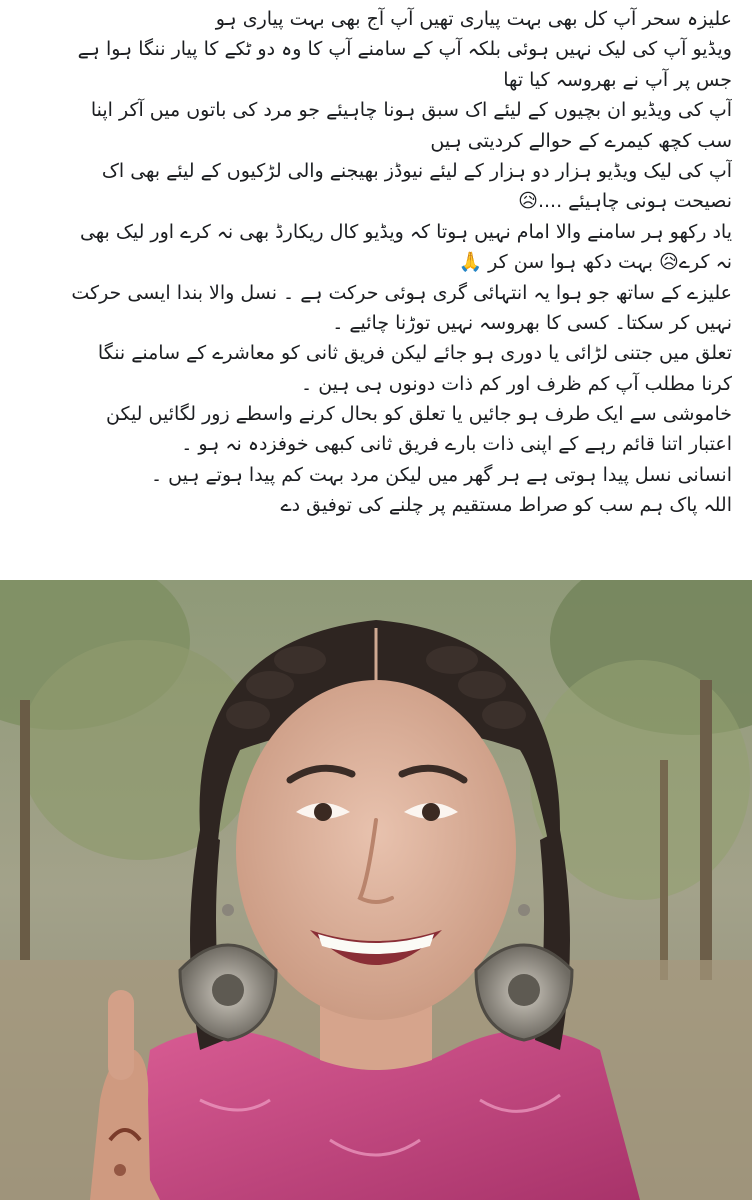 This screenshot has height=1200, width=752. I want to click on post-text-line: نصیحت ہونی چاہیئے ....😥, so click(625, 201).